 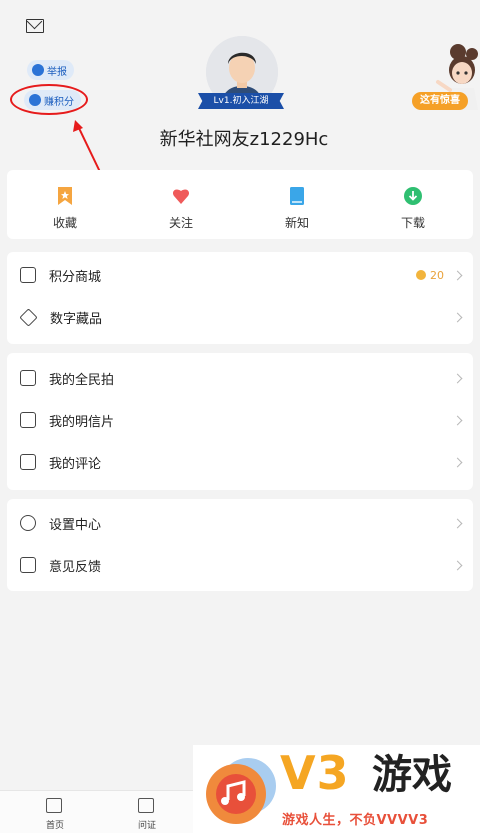 I want to click on surprise-badge: 这有惊喜, so click(x=440, y=101).